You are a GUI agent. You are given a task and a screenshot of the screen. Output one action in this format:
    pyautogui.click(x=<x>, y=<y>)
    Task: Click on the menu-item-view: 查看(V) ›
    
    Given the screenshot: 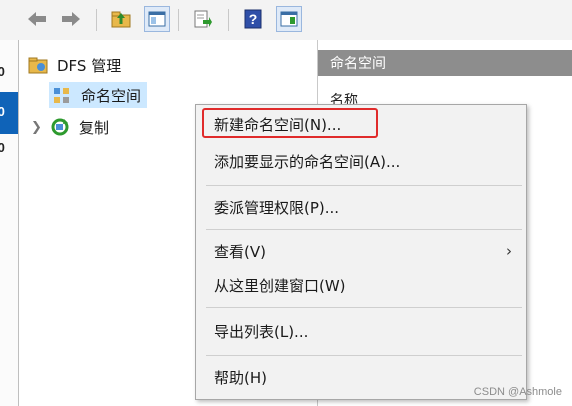 What is the action you would take?
    pyautogui.click(x=361, y=251)
    